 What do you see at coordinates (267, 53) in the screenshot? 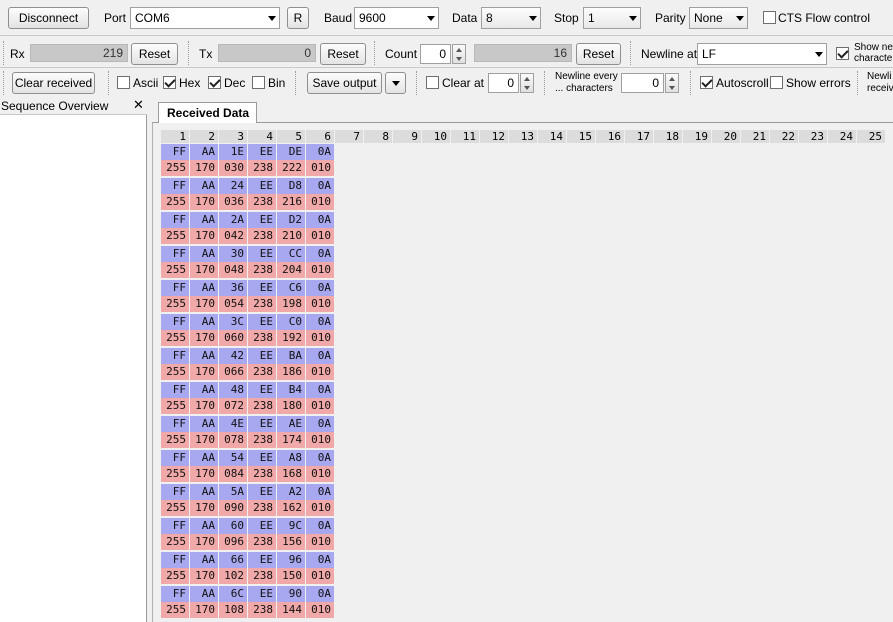
I see `tx-counter: 0` at bounding box center [267, 53].